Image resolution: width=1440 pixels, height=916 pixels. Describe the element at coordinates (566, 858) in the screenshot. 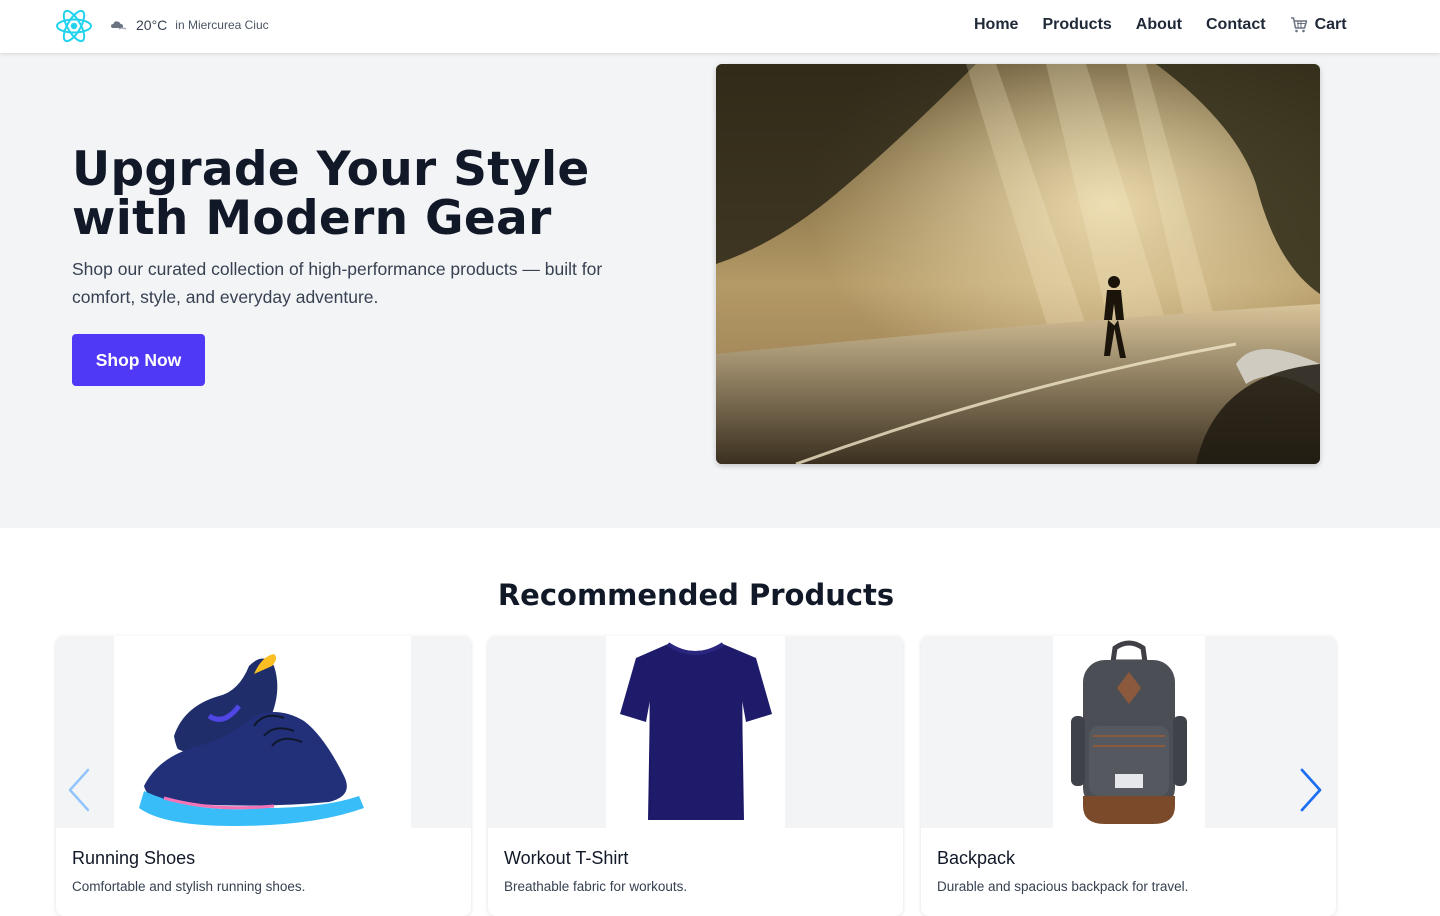

I see `product-name: Workout T-Shirt` at that location.